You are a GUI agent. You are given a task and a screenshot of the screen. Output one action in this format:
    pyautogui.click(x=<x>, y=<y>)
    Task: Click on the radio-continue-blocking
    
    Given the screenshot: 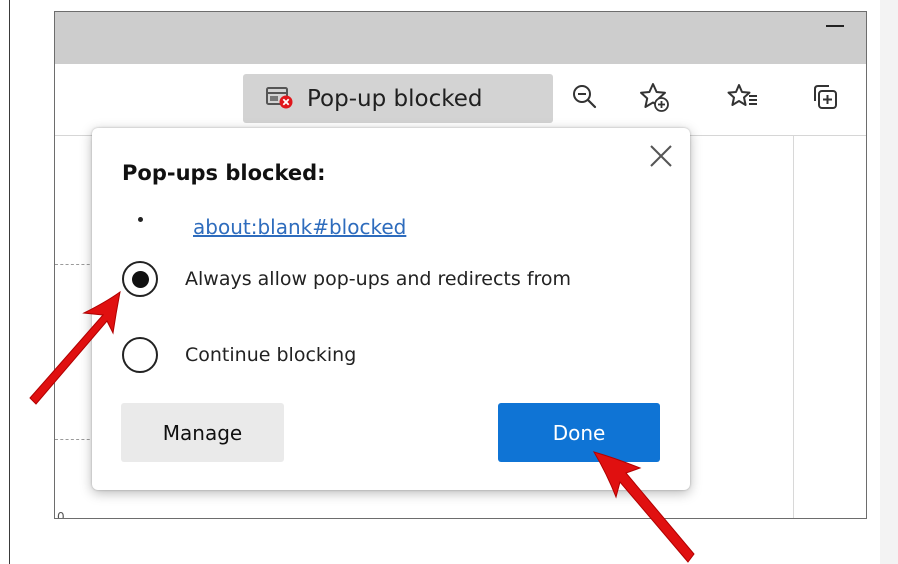 What is the action you would take?
    pyautogui.click(x=140, y=355)
    